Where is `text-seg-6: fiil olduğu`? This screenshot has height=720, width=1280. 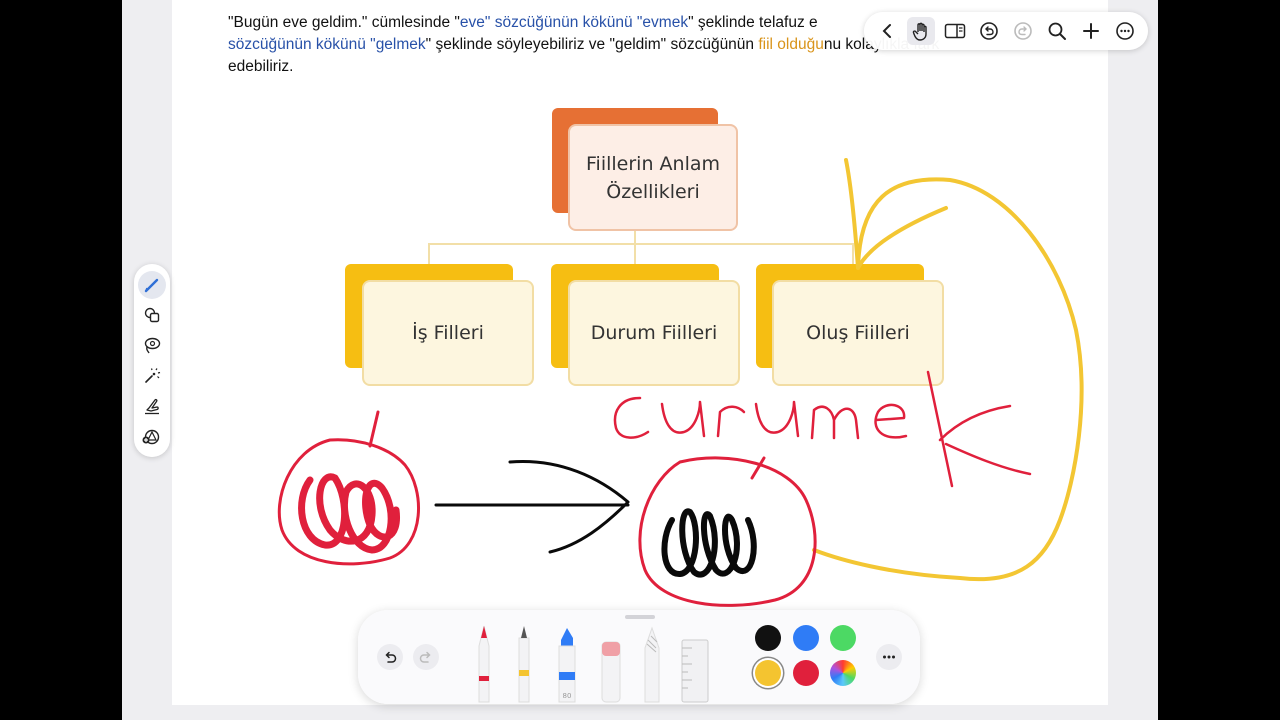
text-seg-6: fiil olduğu is located at coordinates (791, 44).